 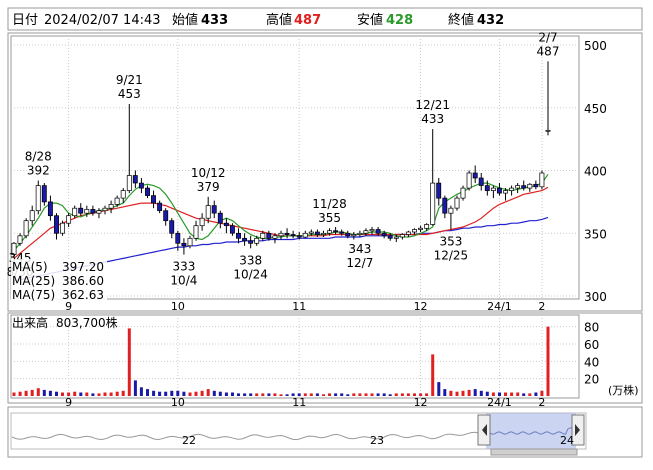 I want to click on header-open-label: 始値, so click(x=185, y=20).